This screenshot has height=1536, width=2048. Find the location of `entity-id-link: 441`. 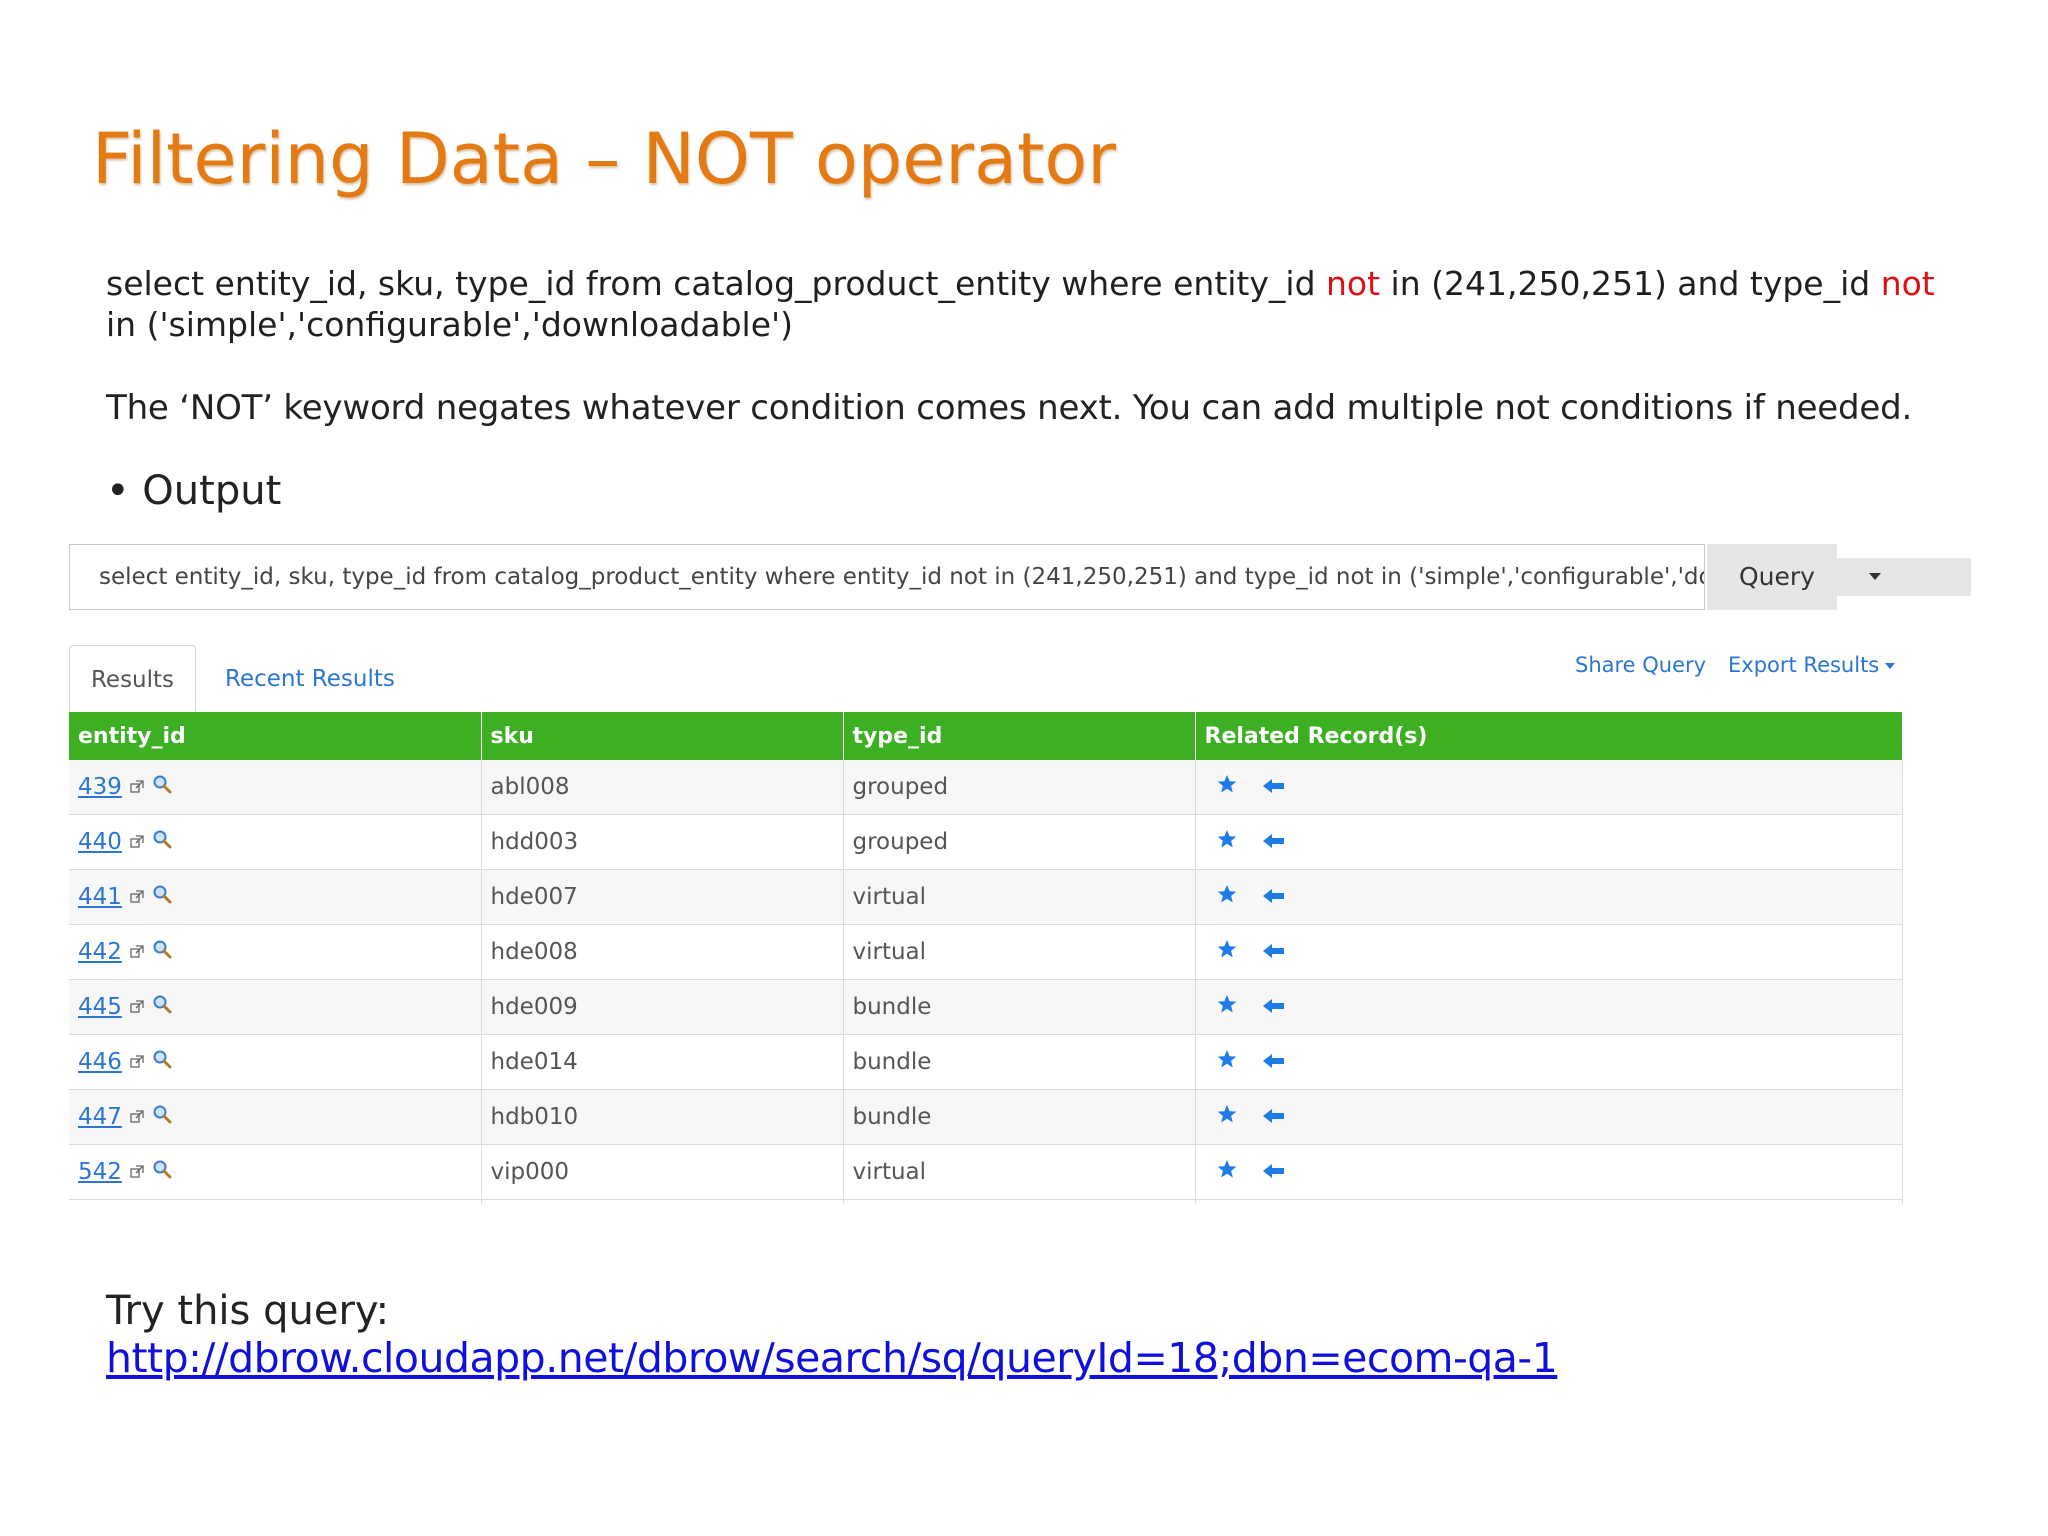

entity-id-link: 441 is located at coordinates (102, 897).